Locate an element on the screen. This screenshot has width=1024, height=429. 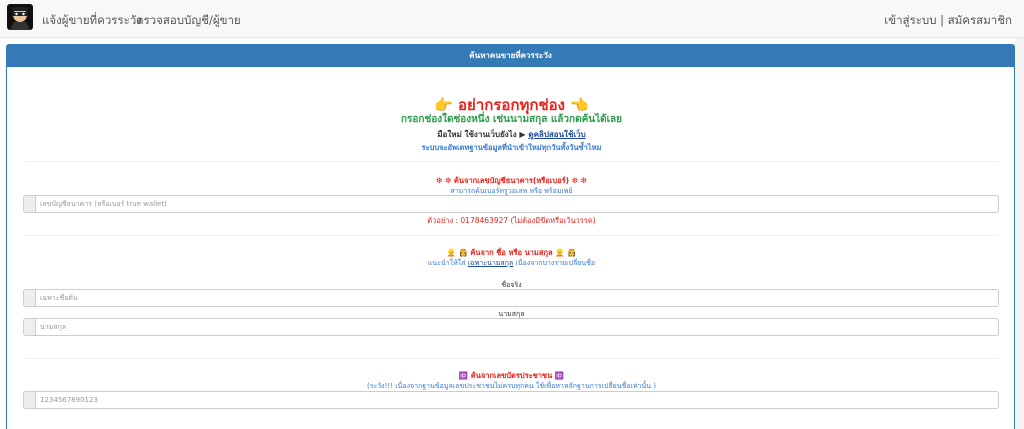
id-card-field is located at coordinates (511, 400).